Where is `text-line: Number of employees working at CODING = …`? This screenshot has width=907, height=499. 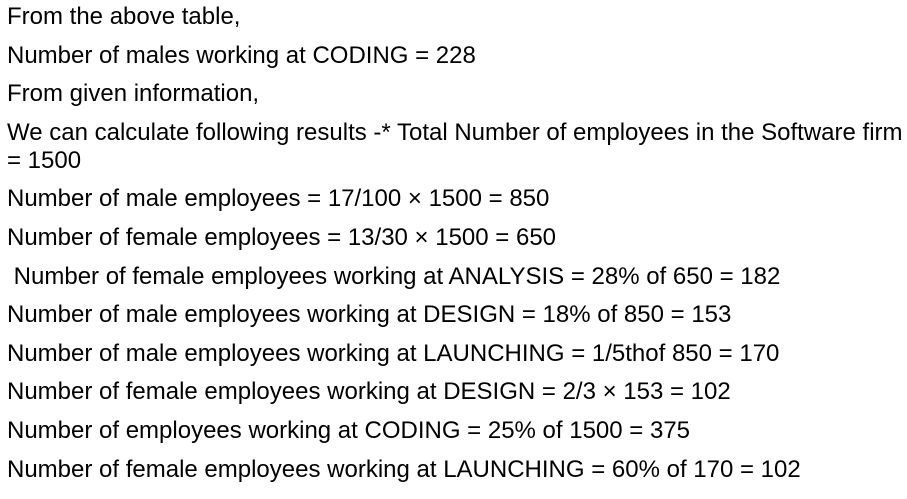
text-line: Number of employees working at CODING = … is located at coordinates (349, 430).